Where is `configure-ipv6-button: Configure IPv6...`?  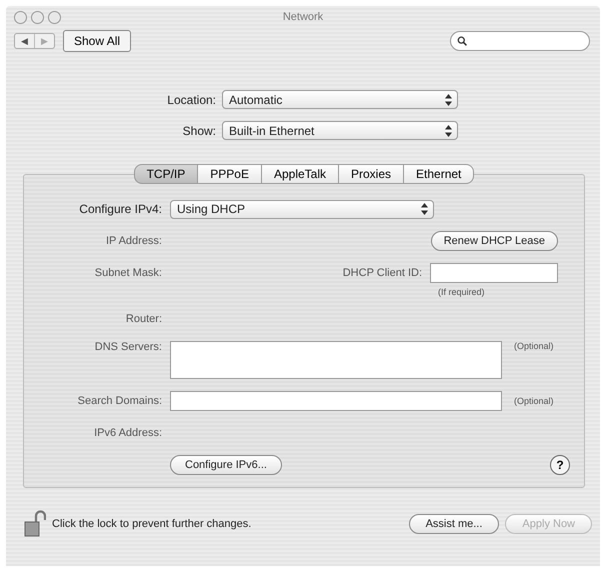
configure-ipv6-button: Configure IPv6... is located at coordinates (226, 465).